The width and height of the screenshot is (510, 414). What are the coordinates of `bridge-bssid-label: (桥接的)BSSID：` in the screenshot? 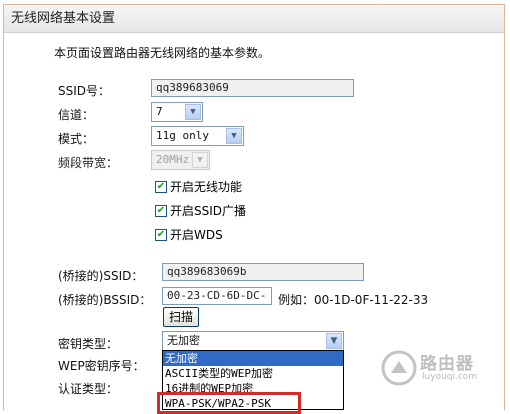 It's located at (105, 300).